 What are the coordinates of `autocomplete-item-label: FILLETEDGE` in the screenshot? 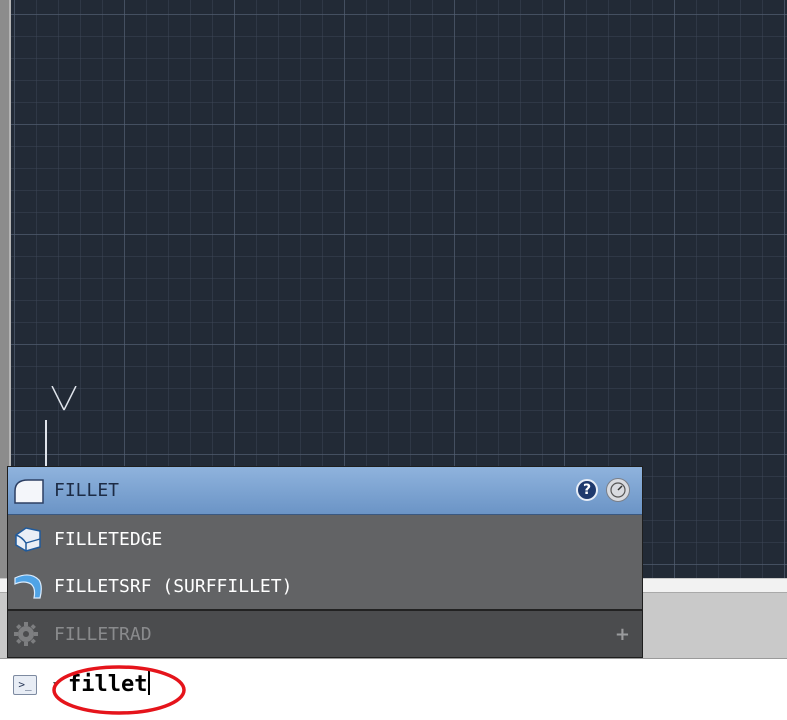 It's located at (108, 539).